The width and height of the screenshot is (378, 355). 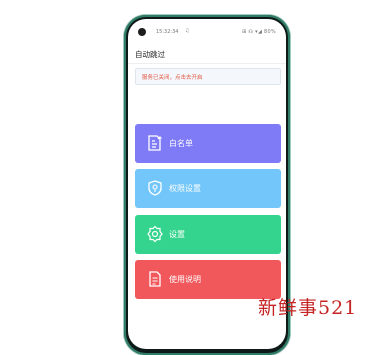 I want to click on instructions-label: 使用说明, so click(x=185, y=279).